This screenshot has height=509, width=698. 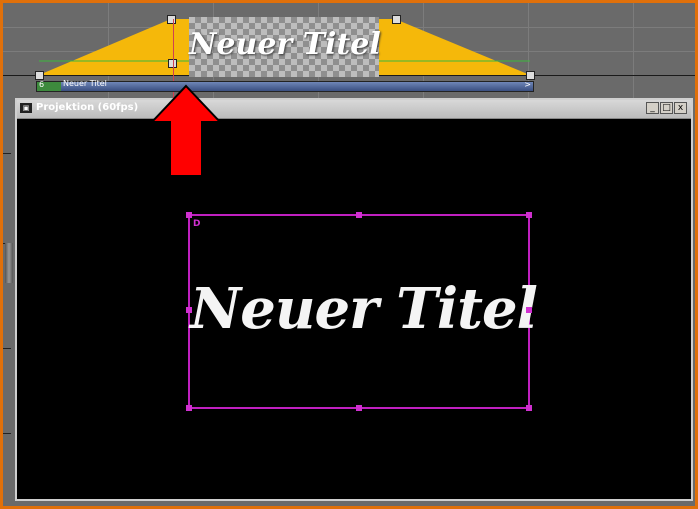 I want to click on minimize-button: _, so click(x=652, y=108).